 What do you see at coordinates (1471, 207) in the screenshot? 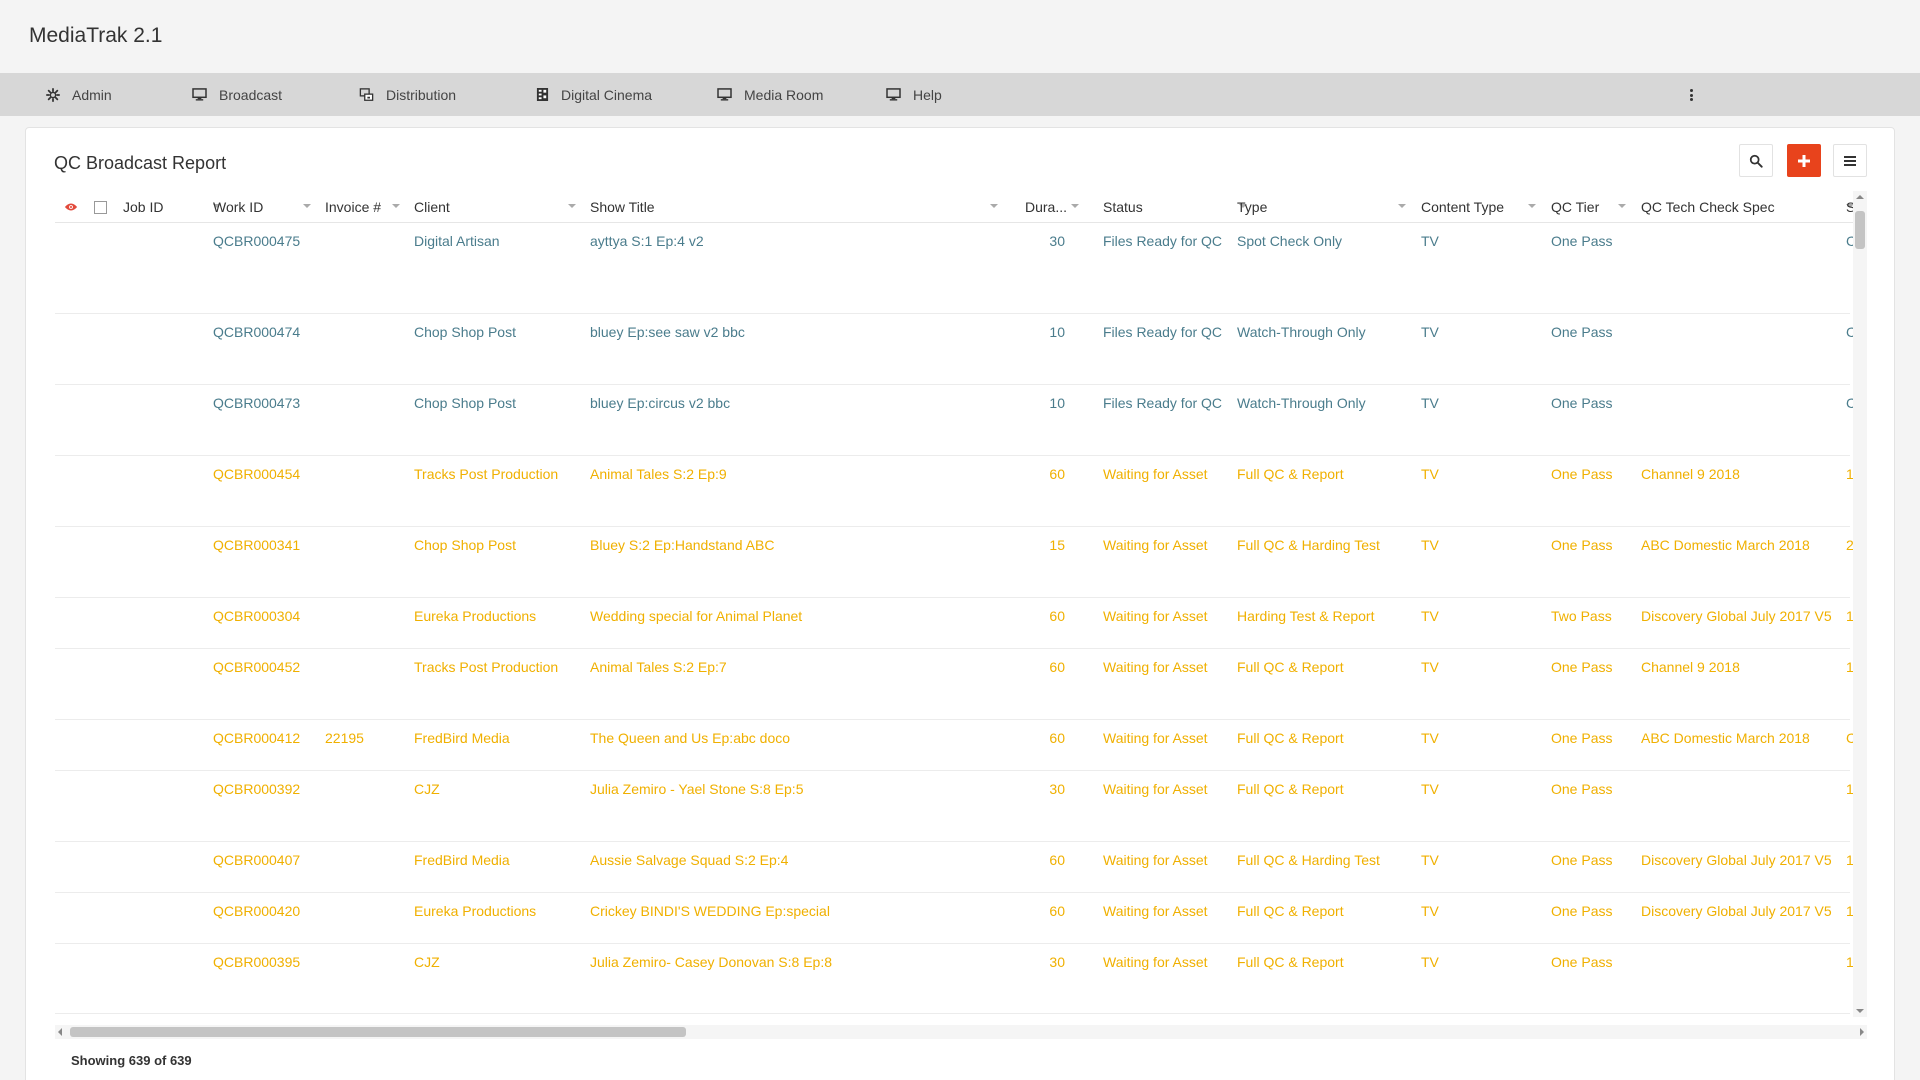
I see `col-header-content-type: Content Type` at bounding box center [1471, 207].